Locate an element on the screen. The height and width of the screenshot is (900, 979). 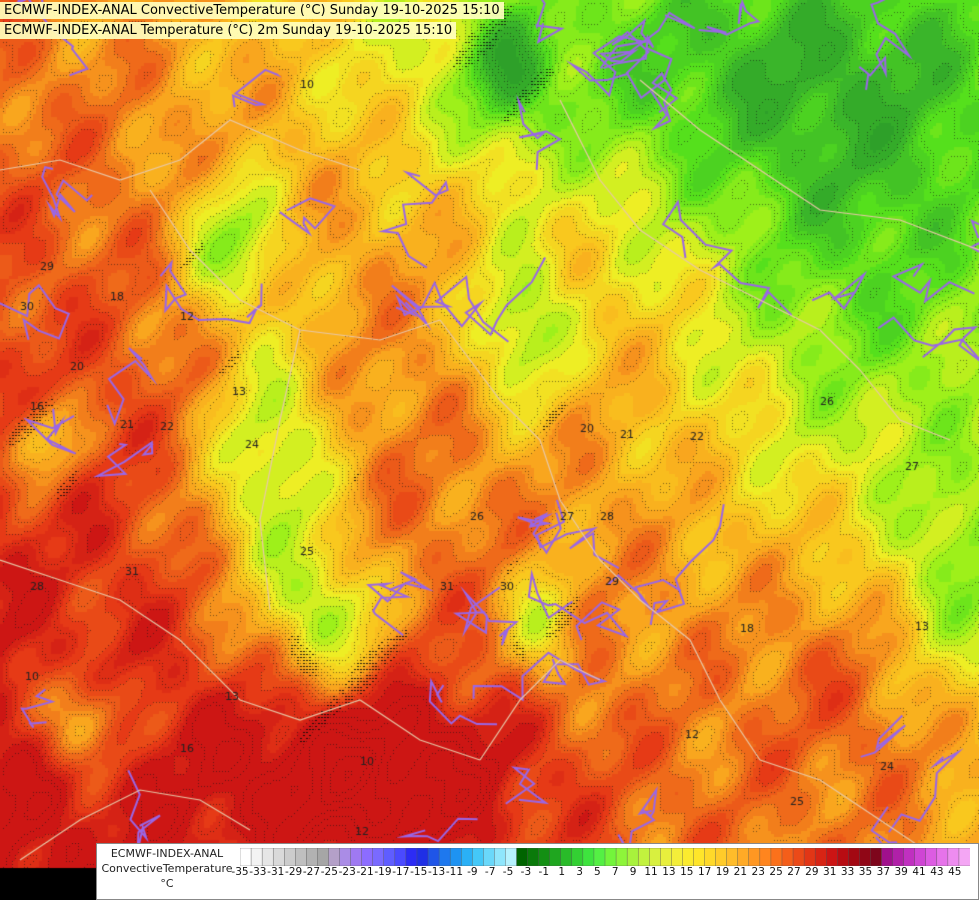
legend-tick-label: 1 is located at coordinates (561, 872).